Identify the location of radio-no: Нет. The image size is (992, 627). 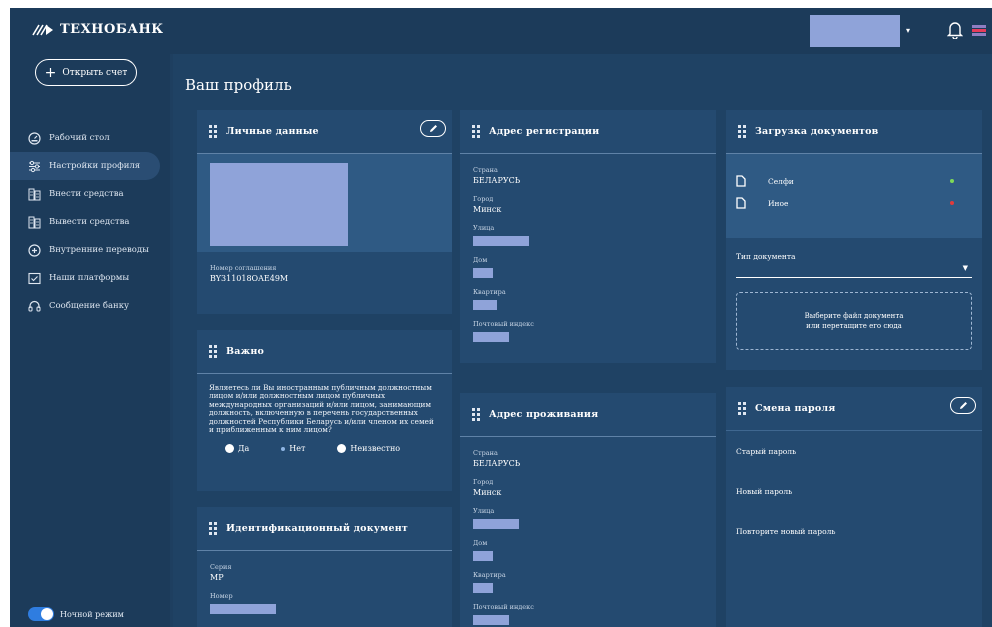
(293, 448).